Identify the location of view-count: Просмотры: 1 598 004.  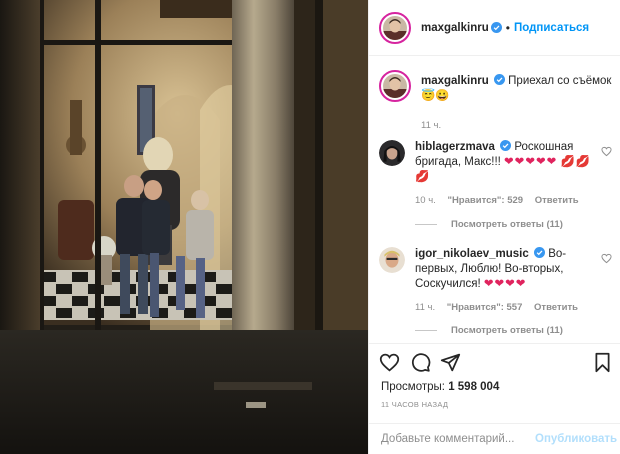
(440, 387).